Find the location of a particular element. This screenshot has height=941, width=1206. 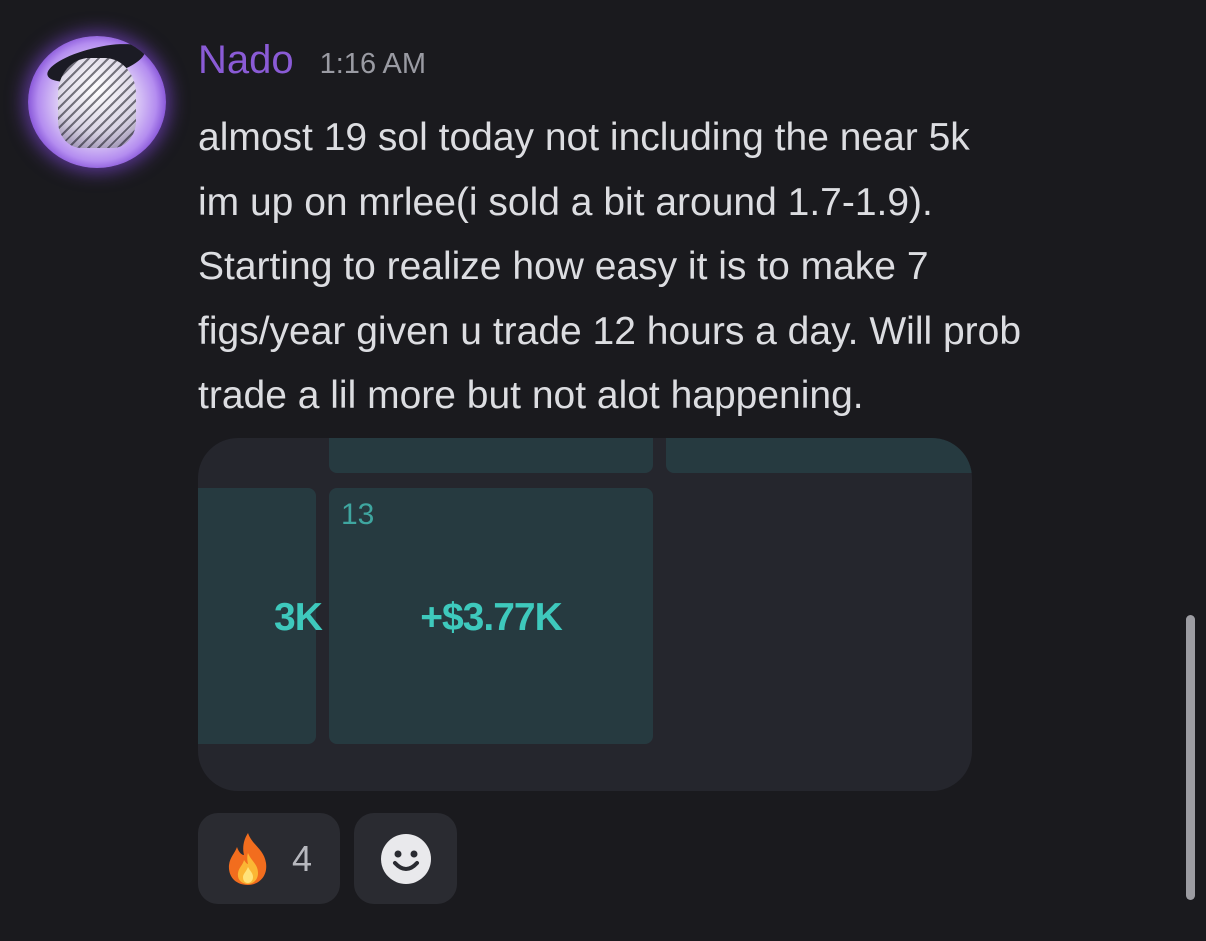

reaction-count: 4 is located at coordinates (302, 858).